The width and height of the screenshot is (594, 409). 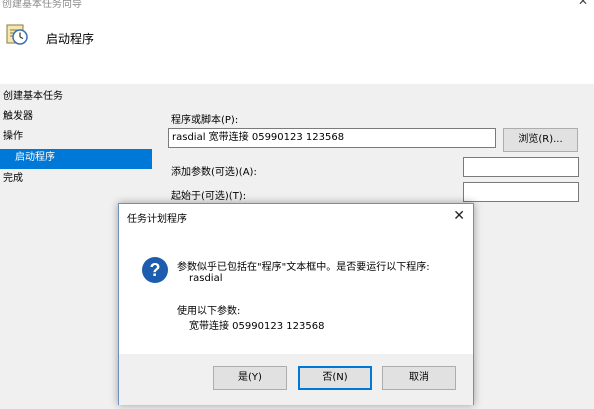 I want to click on window-close-icon: ✕, so click(x=583, y=4).